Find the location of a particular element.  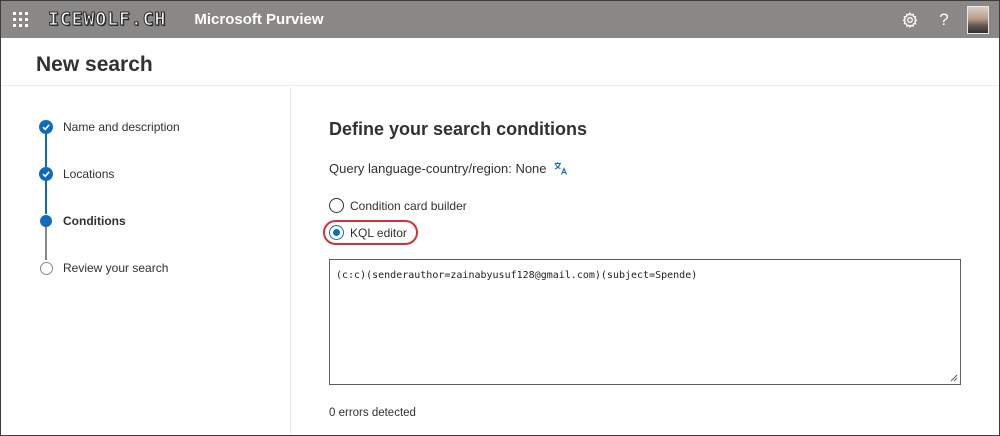

step-locations: Locations is located at coordinates (76, 174).